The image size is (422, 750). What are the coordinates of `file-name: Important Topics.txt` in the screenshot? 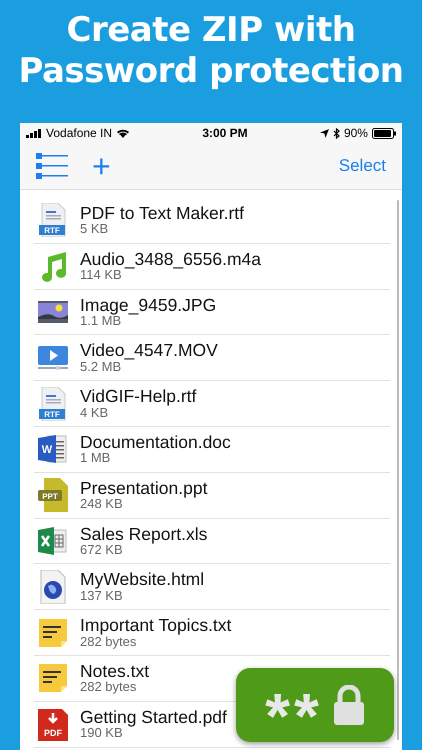 It's located at (156, 625).